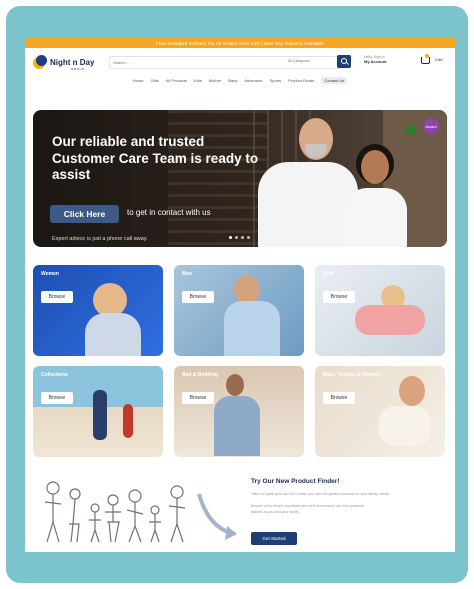  I want to click on nav-item-product-finder: Product Finder, so click(301, 80).